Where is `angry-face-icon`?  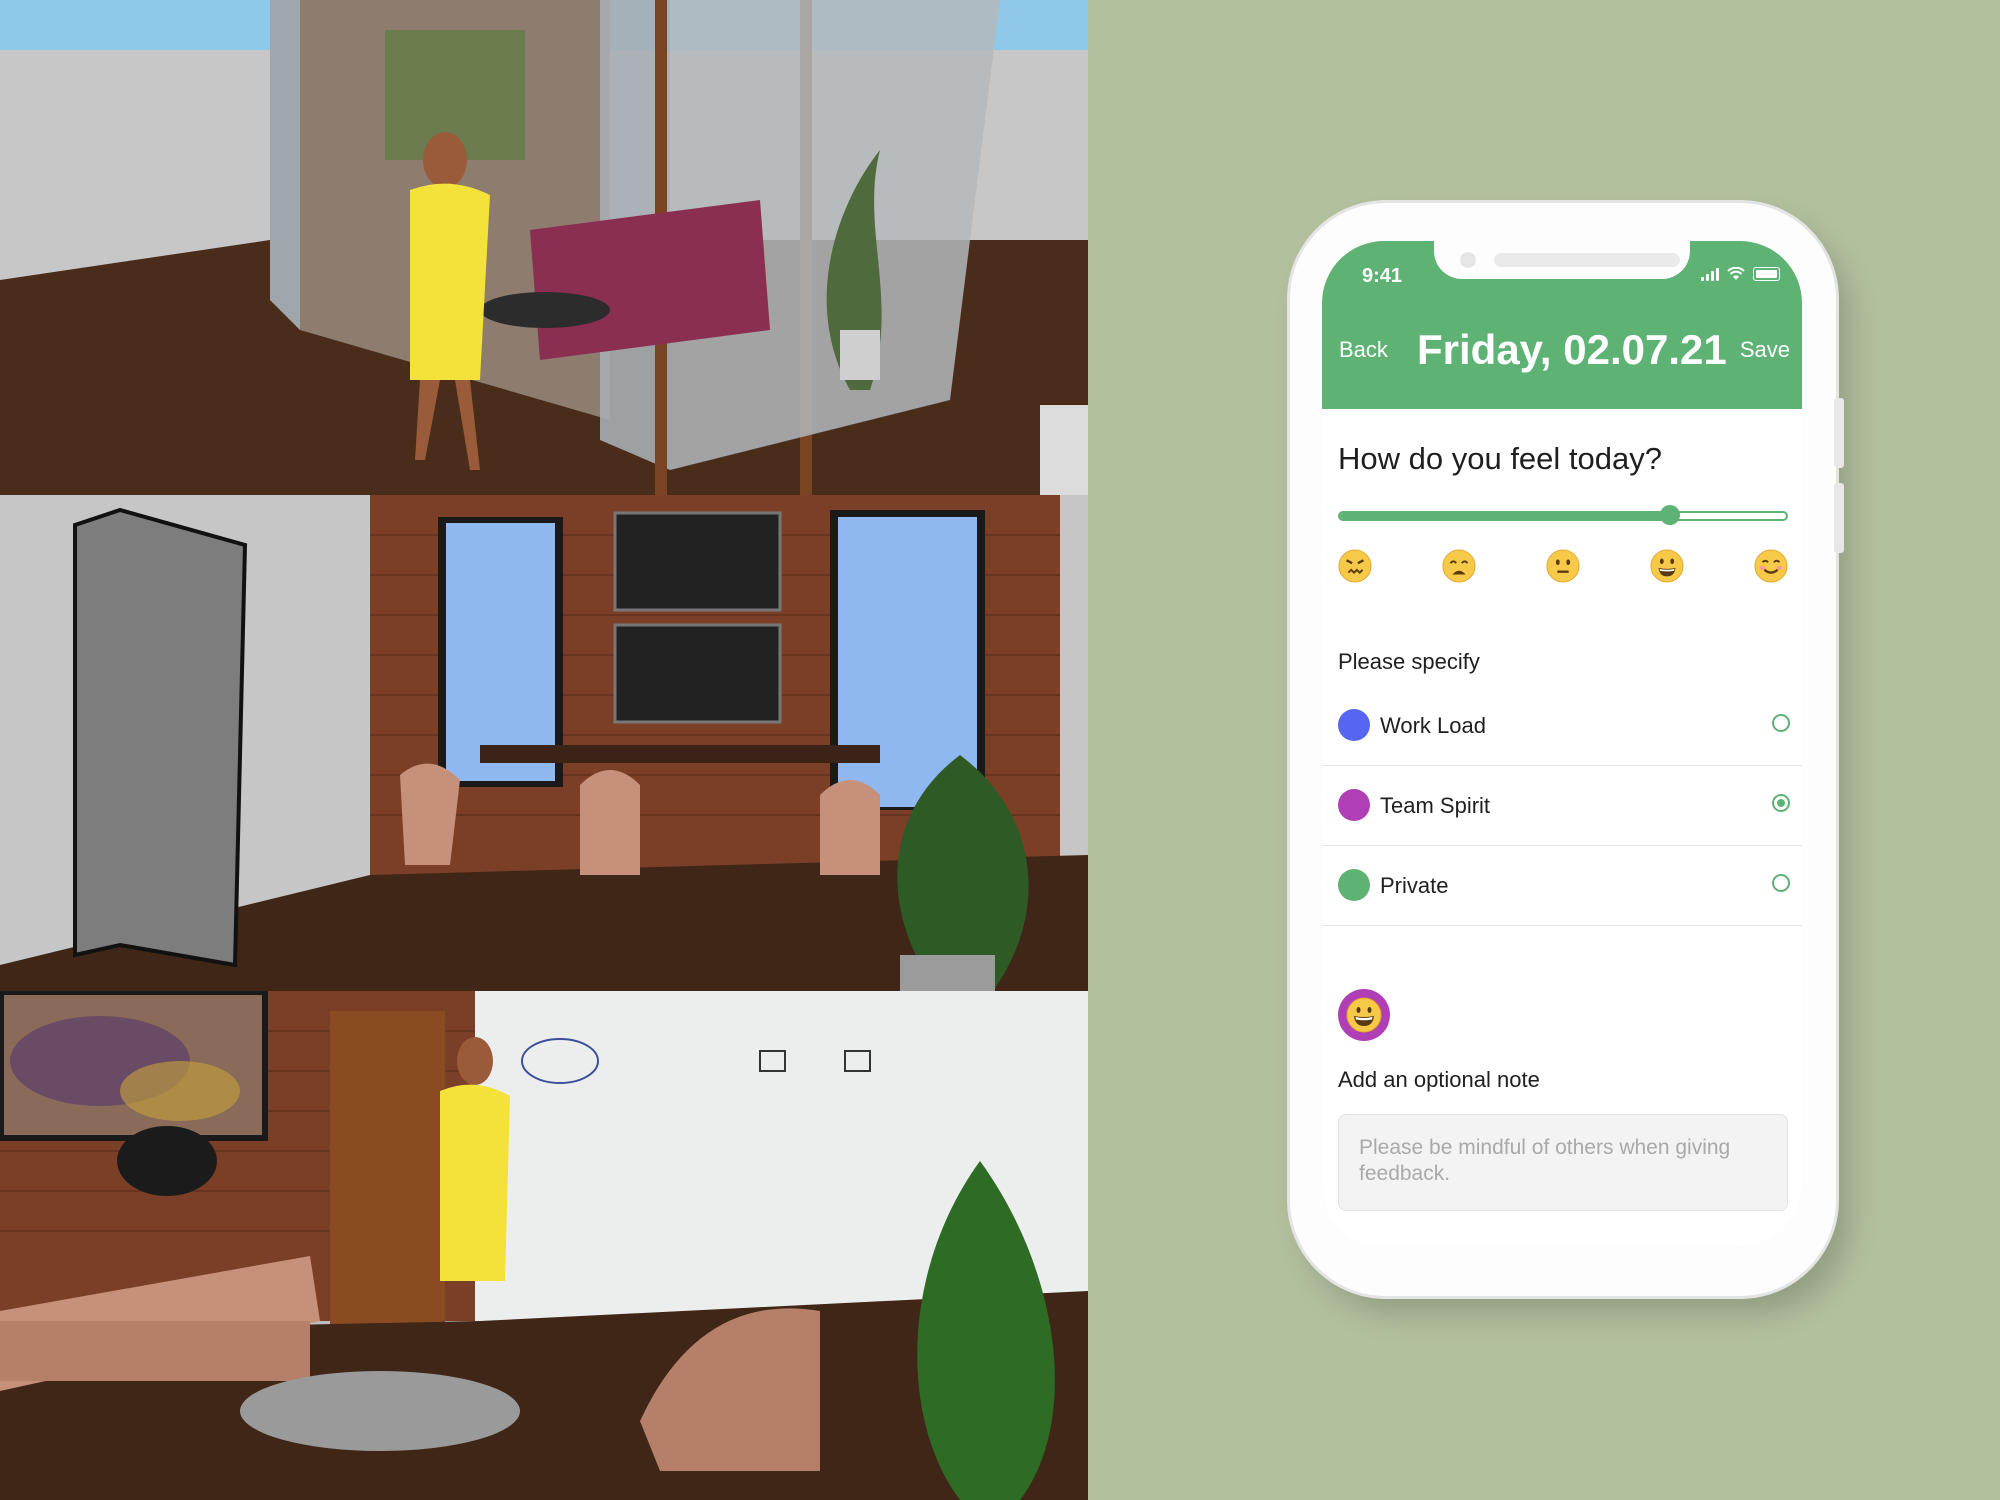
angry-face-icon is located at coordinates (1355, 566).